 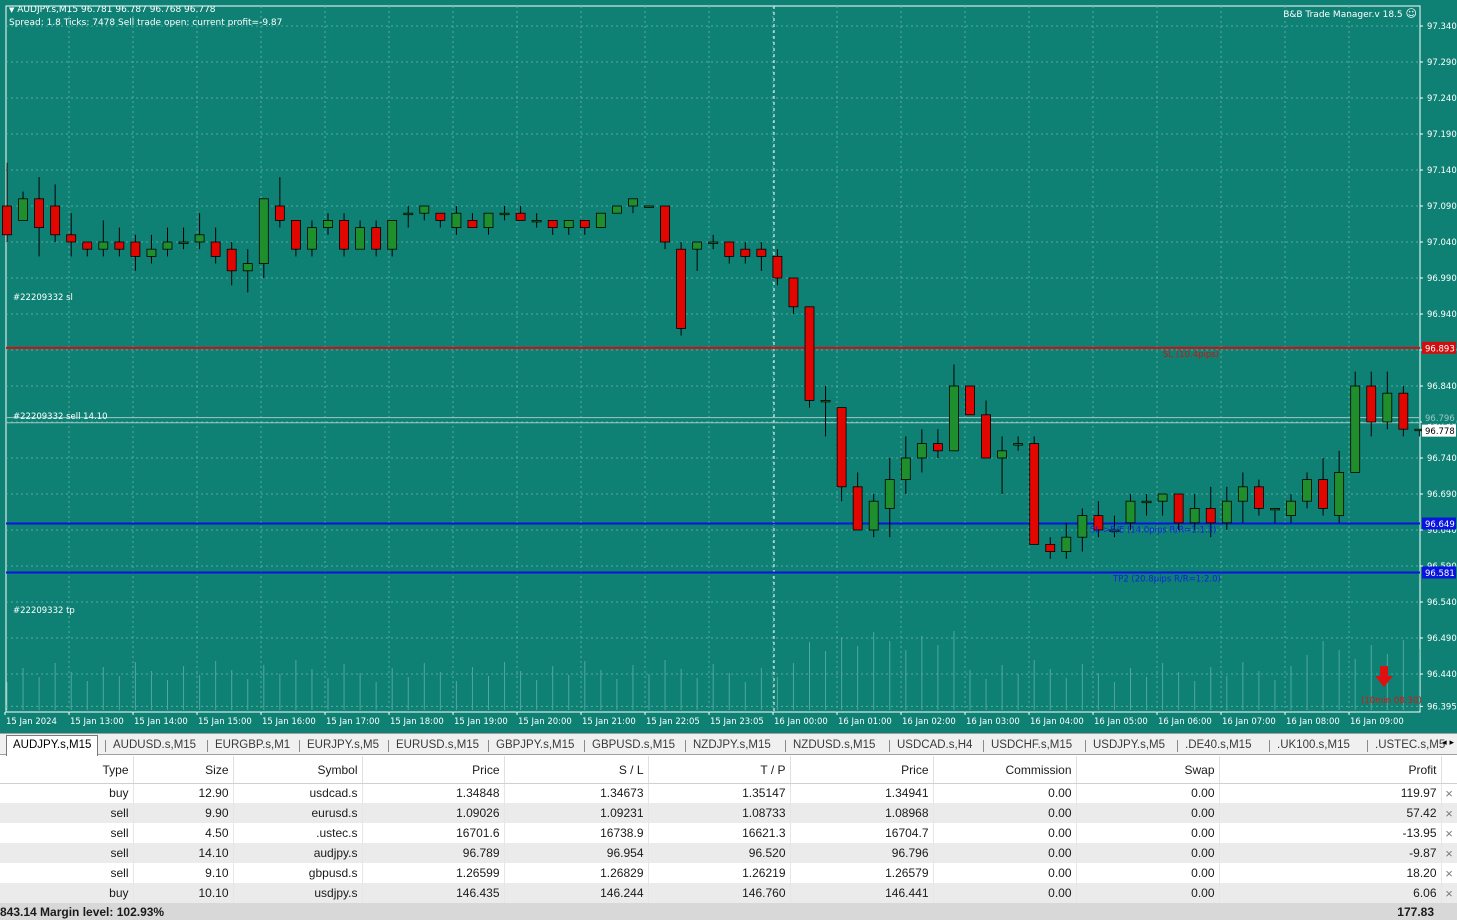 I want to click on price-scale-label: 96.540, so click(x=1442, y=603).